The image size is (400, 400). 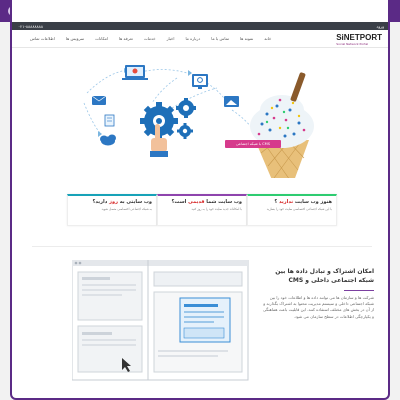 What do you see at coordinates (75, 38) in the screenshot?
I see `menu-item: سرویس ها` at bounding box center [75, 38].